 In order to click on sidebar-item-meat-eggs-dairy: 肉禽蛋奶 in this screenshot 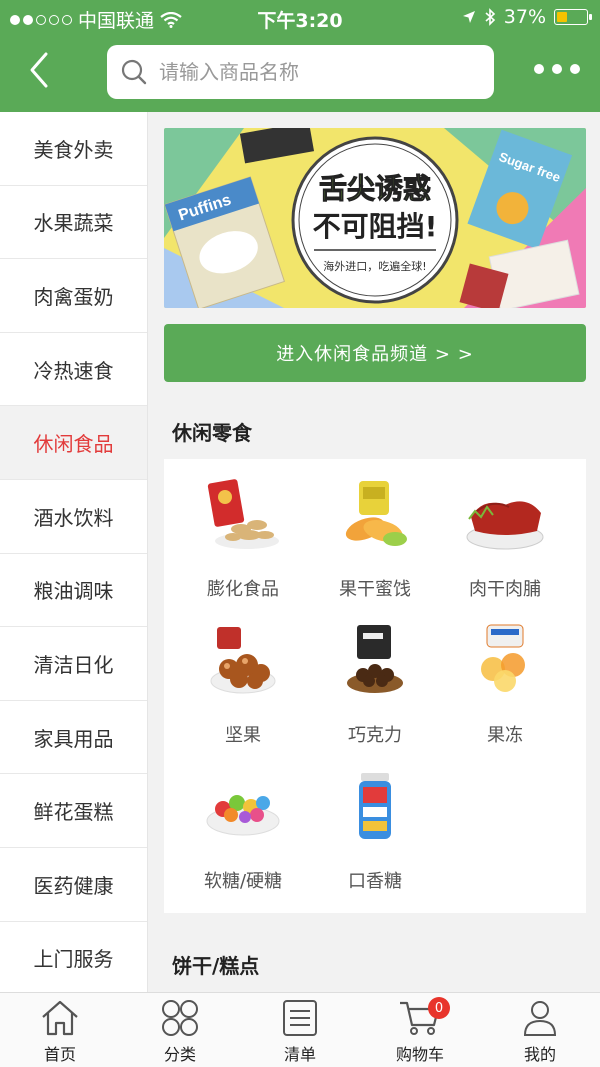, I will do `click(73, 296)`.